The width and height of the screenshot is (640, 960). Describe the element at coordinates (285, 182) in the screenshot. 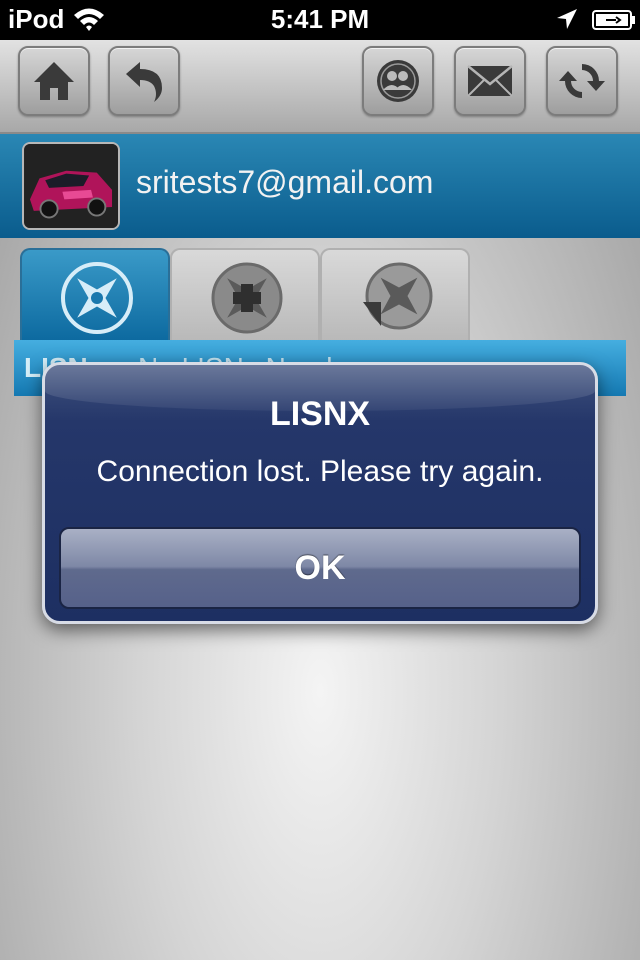

I see `user-email: sritests7@gmail.com` at that location.